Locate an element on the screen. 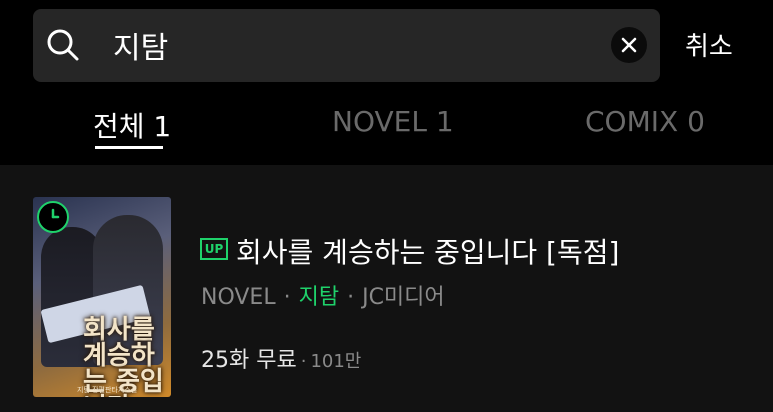 The width and height of the screenshot is (773, 412). result-meta: NOVEL · 지탐 · JC미디어 is located at coordinates (323, 295).